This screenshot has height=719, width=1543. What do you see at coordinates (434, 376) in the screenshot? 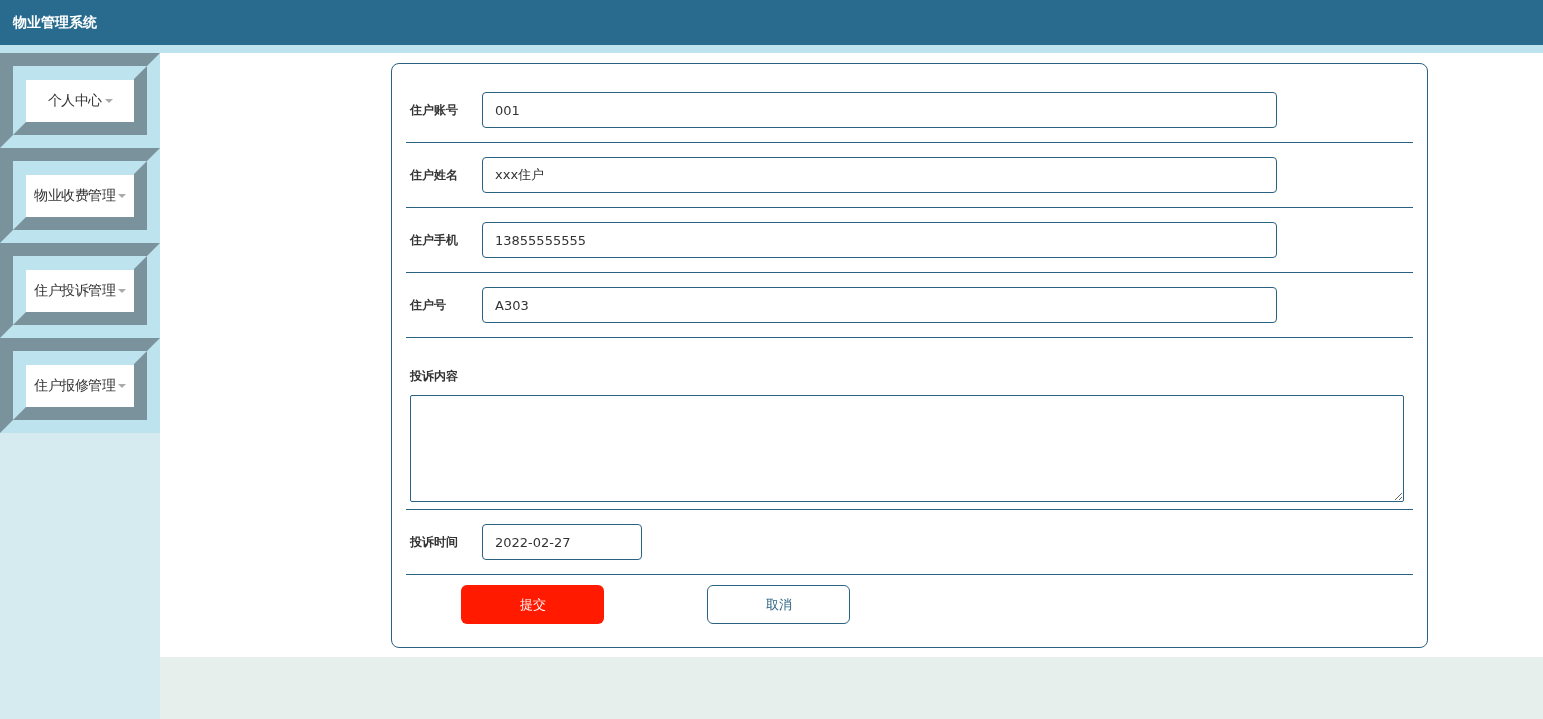
I see `field-label: 投诉内容` at bounding box center [434, 376].